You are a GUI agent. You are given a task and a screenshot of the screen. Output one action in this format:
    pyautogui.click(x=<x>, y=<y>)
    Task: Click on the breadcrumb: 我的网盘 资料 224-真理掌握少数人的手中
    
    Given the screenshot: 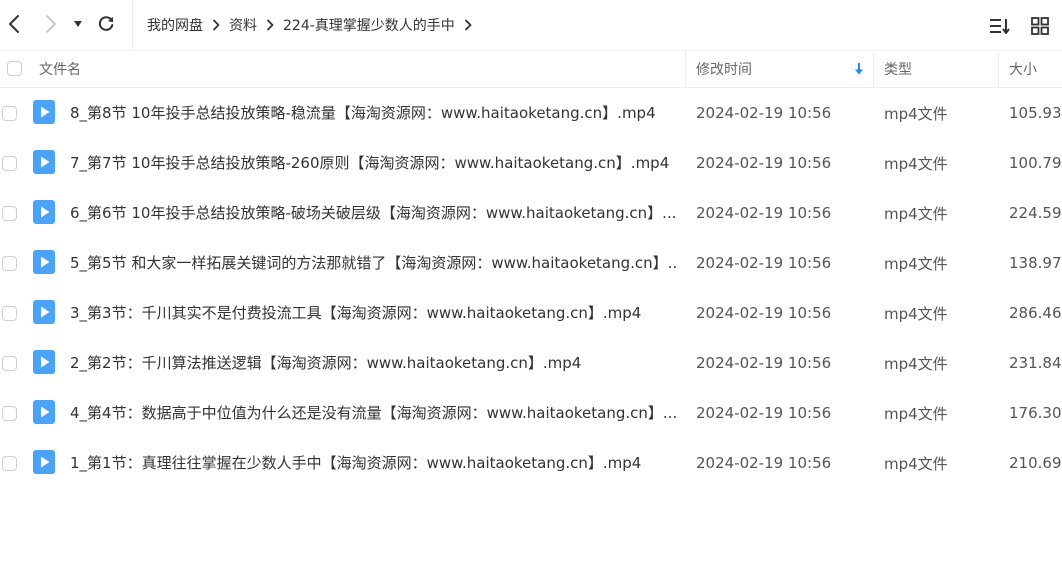 What is the action you would take?
    pyautogui.click(x=306, y=25)
    